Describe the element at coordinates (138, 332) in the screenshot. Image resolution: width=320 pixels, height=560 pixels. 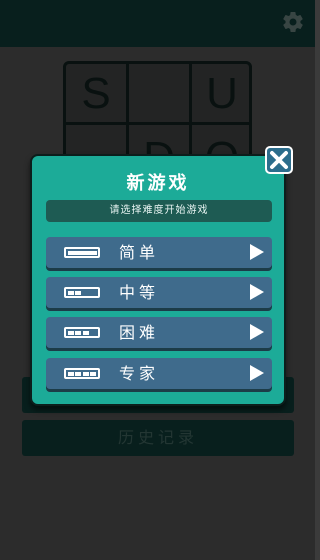
I see `difficulty-label: 困难` at that location.